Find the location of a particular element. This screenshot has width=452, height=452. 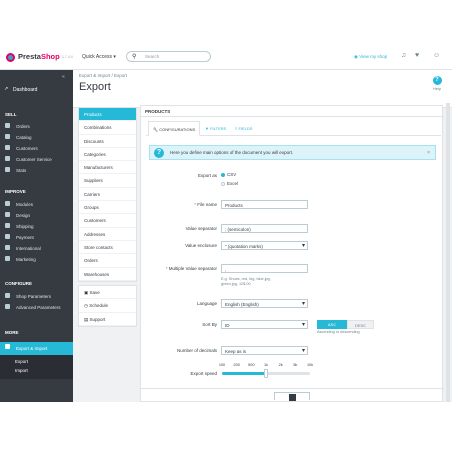

export-as-excel-radio: Excel is located at coordinates (229, 183).